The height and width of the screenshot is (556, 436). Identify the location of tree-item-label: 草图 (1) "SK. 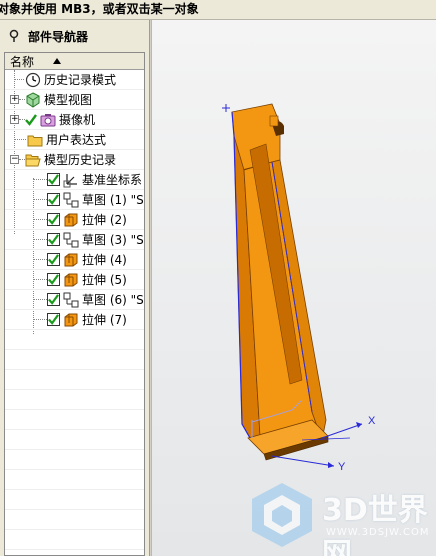
(113, 200).